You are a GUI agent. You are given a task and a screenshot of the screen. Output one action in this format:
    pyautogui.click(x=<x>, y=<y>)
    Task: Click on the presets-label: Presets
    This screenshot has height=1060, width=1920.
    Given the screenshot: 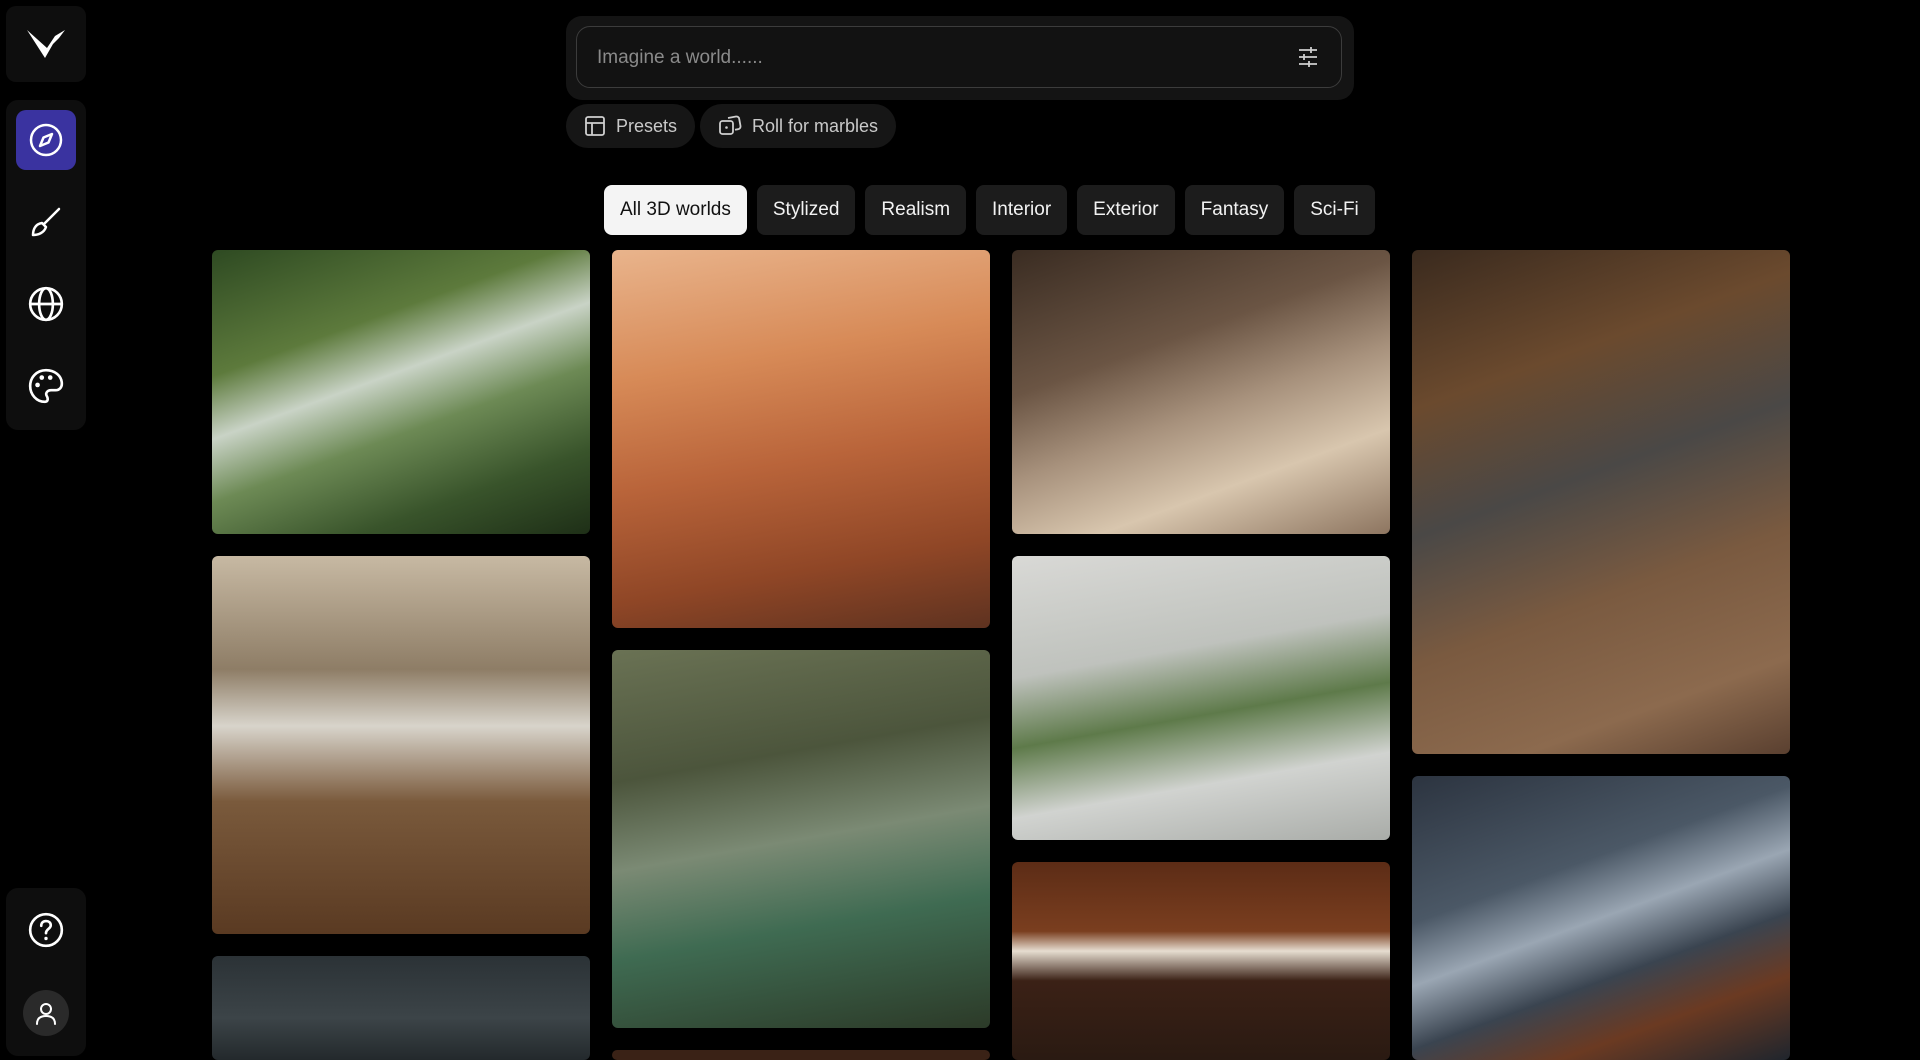 What is the action you would take?
    pyautogui.click(x=647, y=125)
    